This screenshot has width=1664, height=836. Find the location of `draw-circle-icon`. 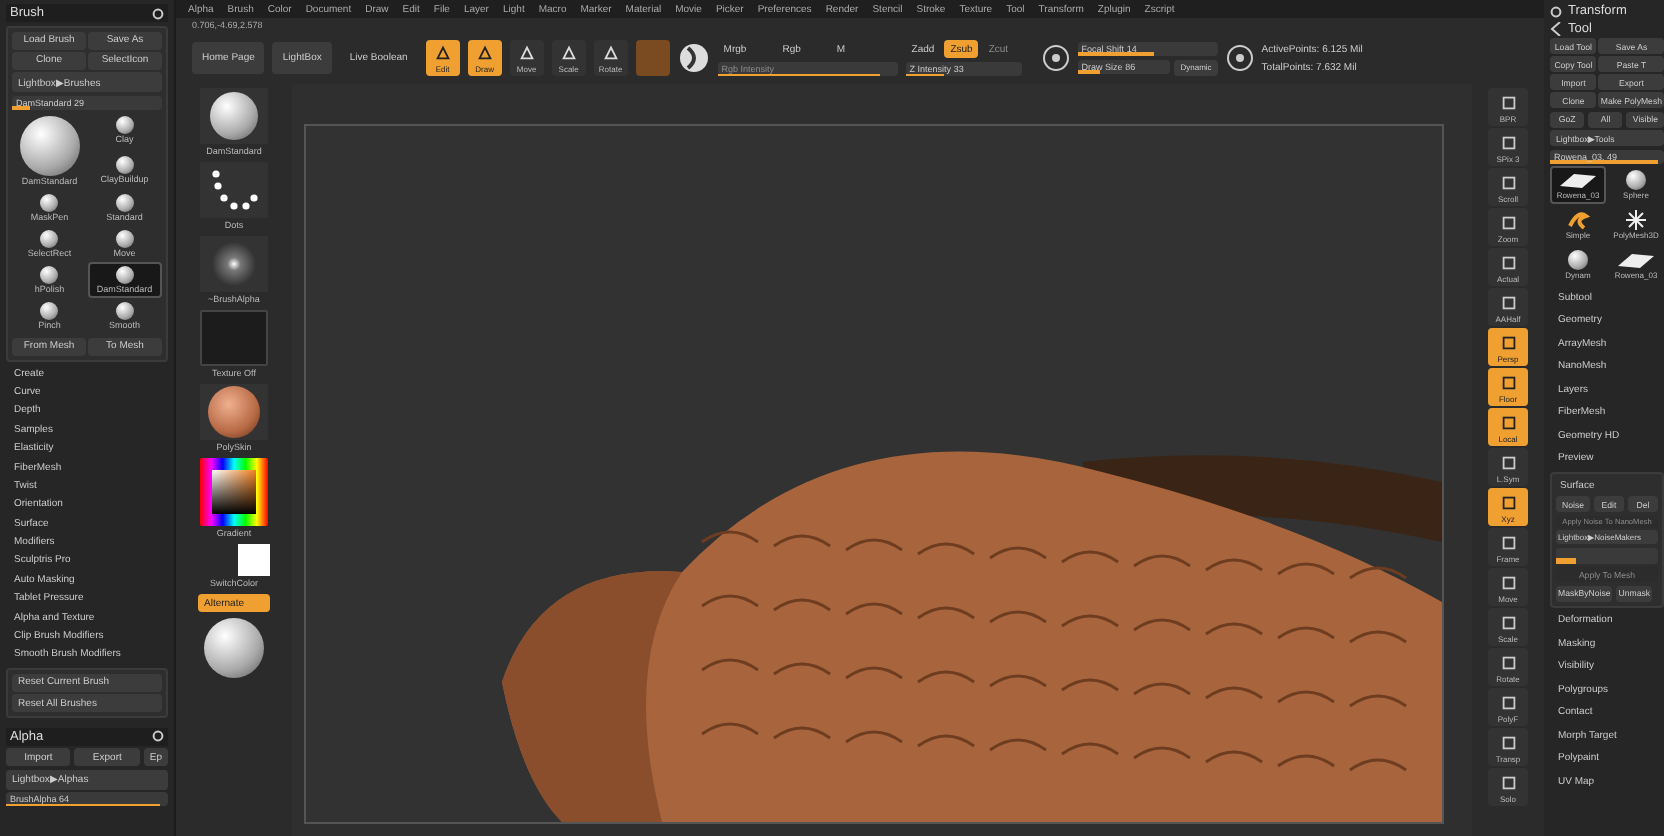

draw-circle-icon is located at coordinates (1239, 58).